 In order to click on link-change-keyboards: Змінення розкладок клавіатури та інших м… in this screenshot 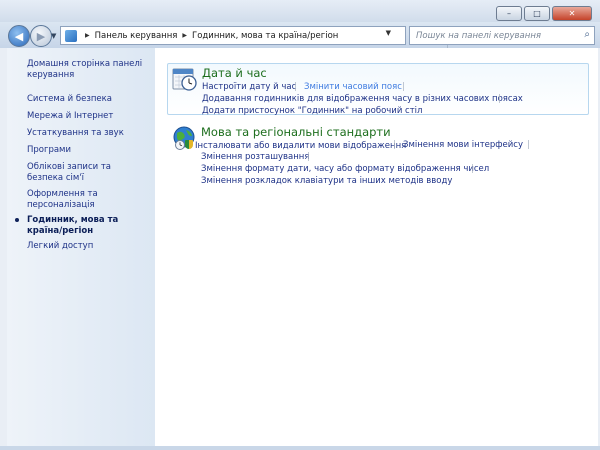, I will do `click(326, 181)`.